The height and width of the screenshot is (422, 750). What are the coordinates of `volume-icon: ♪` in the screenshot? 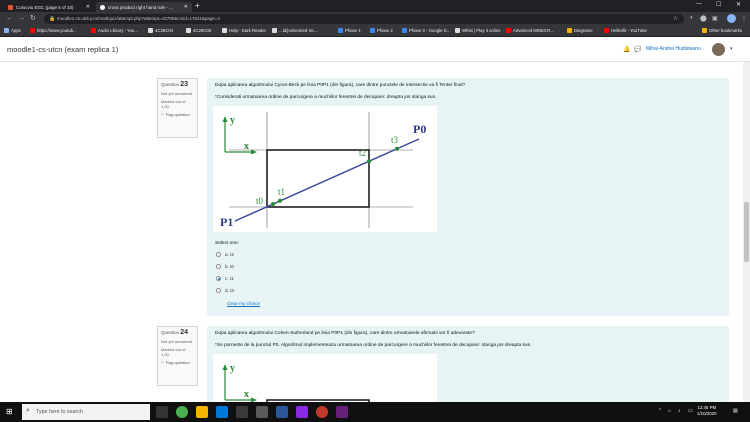 It's located at (679, 411).